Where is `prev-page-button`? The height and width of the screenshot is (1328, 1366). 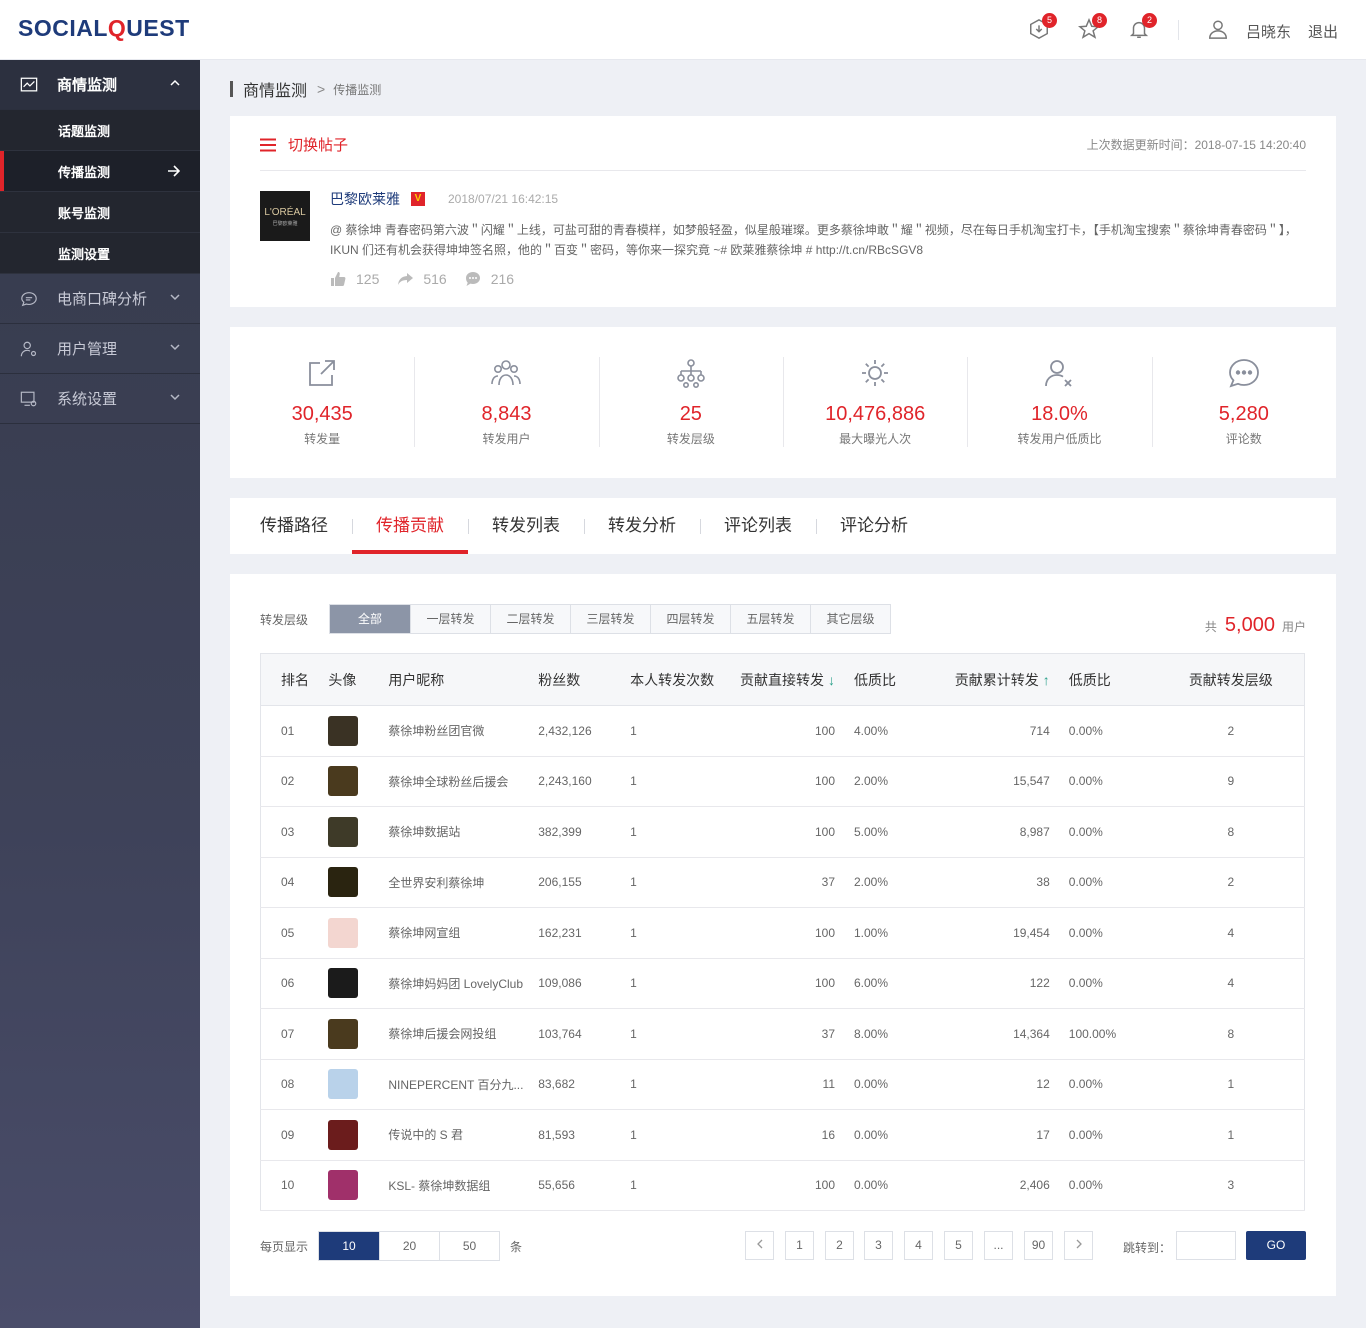
prev-page-button is located at coordinates (759, 1245).